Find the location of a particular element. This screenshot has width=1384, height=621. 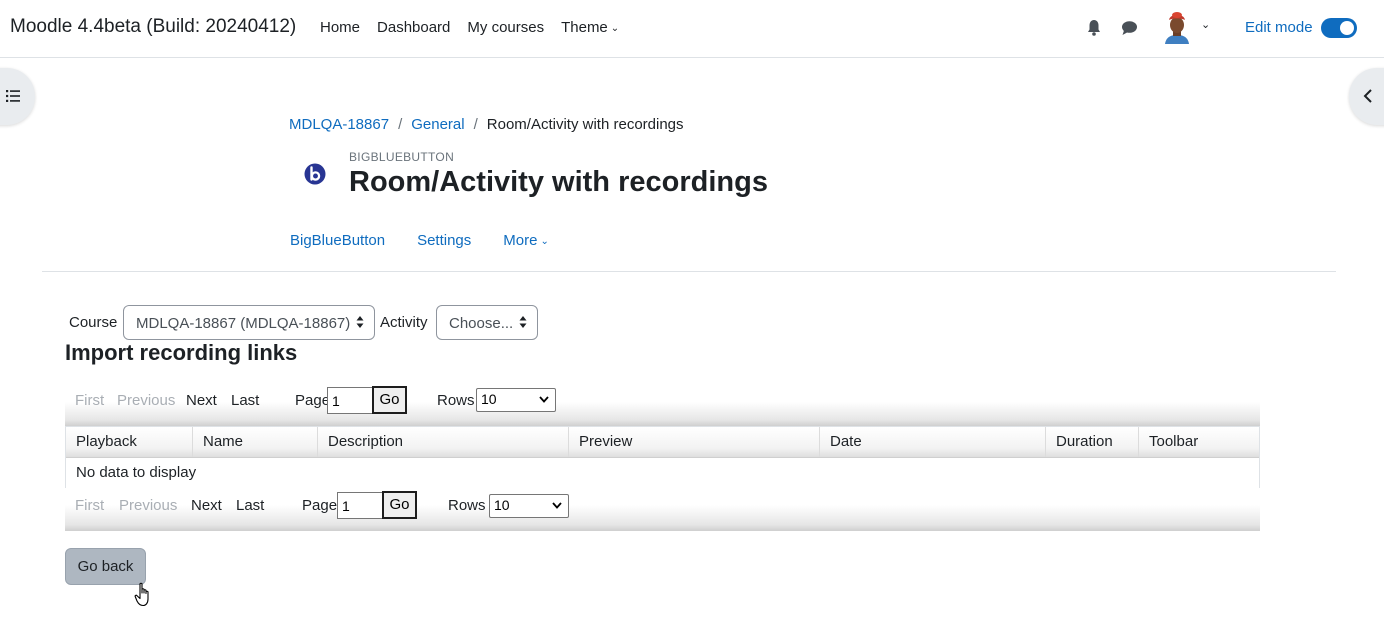

course-select-value: MDLQA-18867 (MDLQA-18867) is located at coordinates (243, 323).